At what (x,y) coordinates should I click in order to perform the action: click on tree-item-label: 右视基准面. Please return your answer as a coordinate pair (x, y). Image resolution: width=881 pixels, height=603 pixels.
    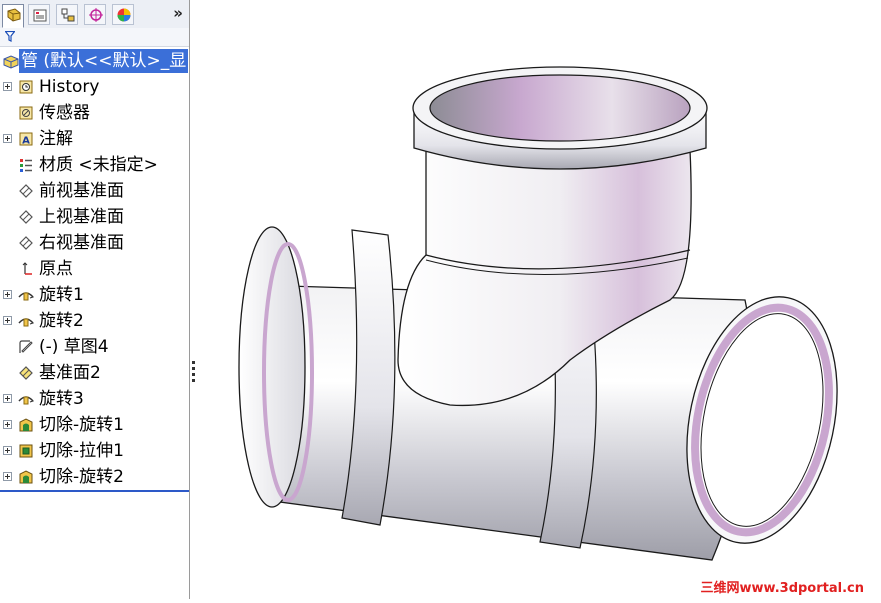
    Looking at the image, I should click on (81, 243).